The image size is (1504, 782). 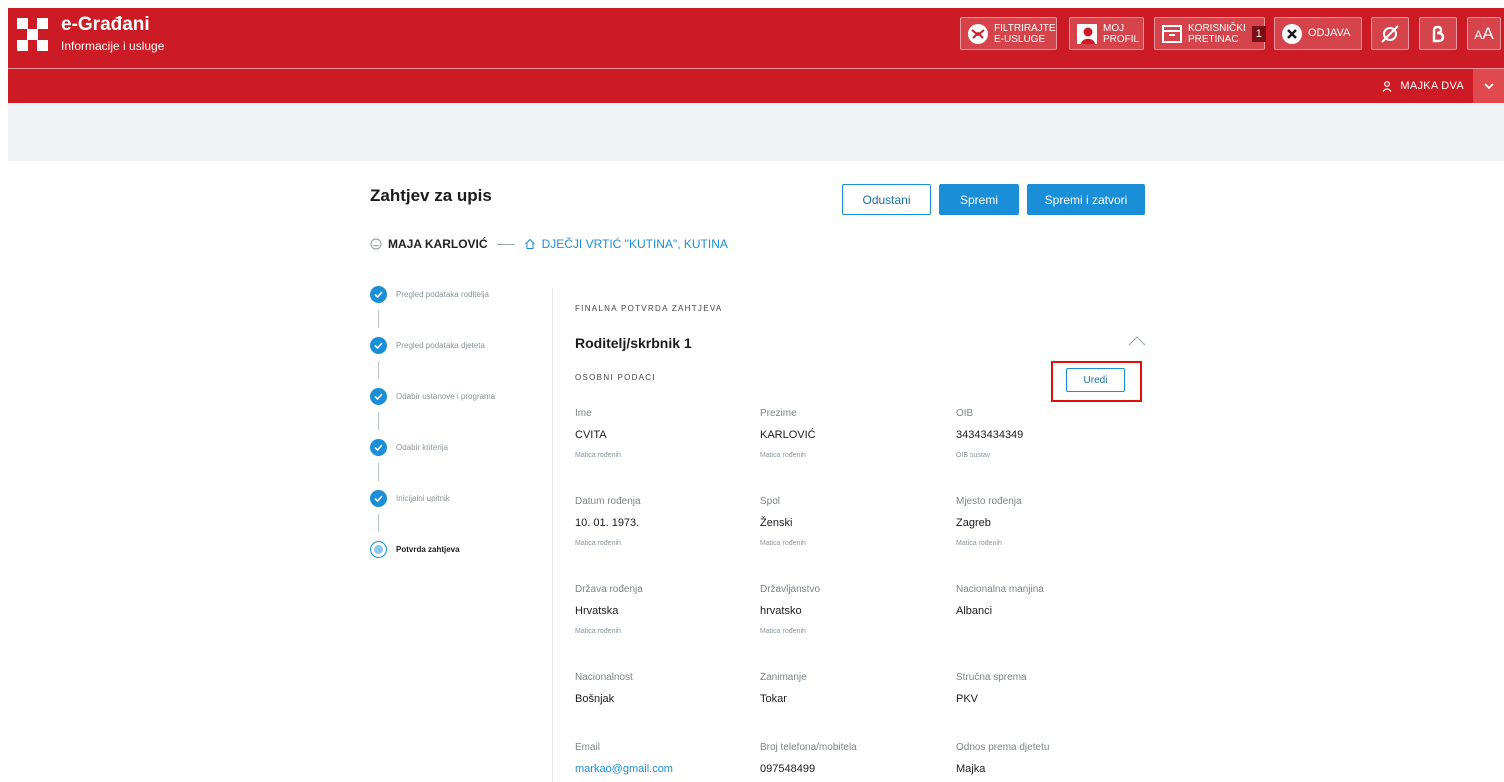 What do you see at coordinates (1387, 86) in the screenshot?
I see `user-icon` at bounding box center [1387, 86].